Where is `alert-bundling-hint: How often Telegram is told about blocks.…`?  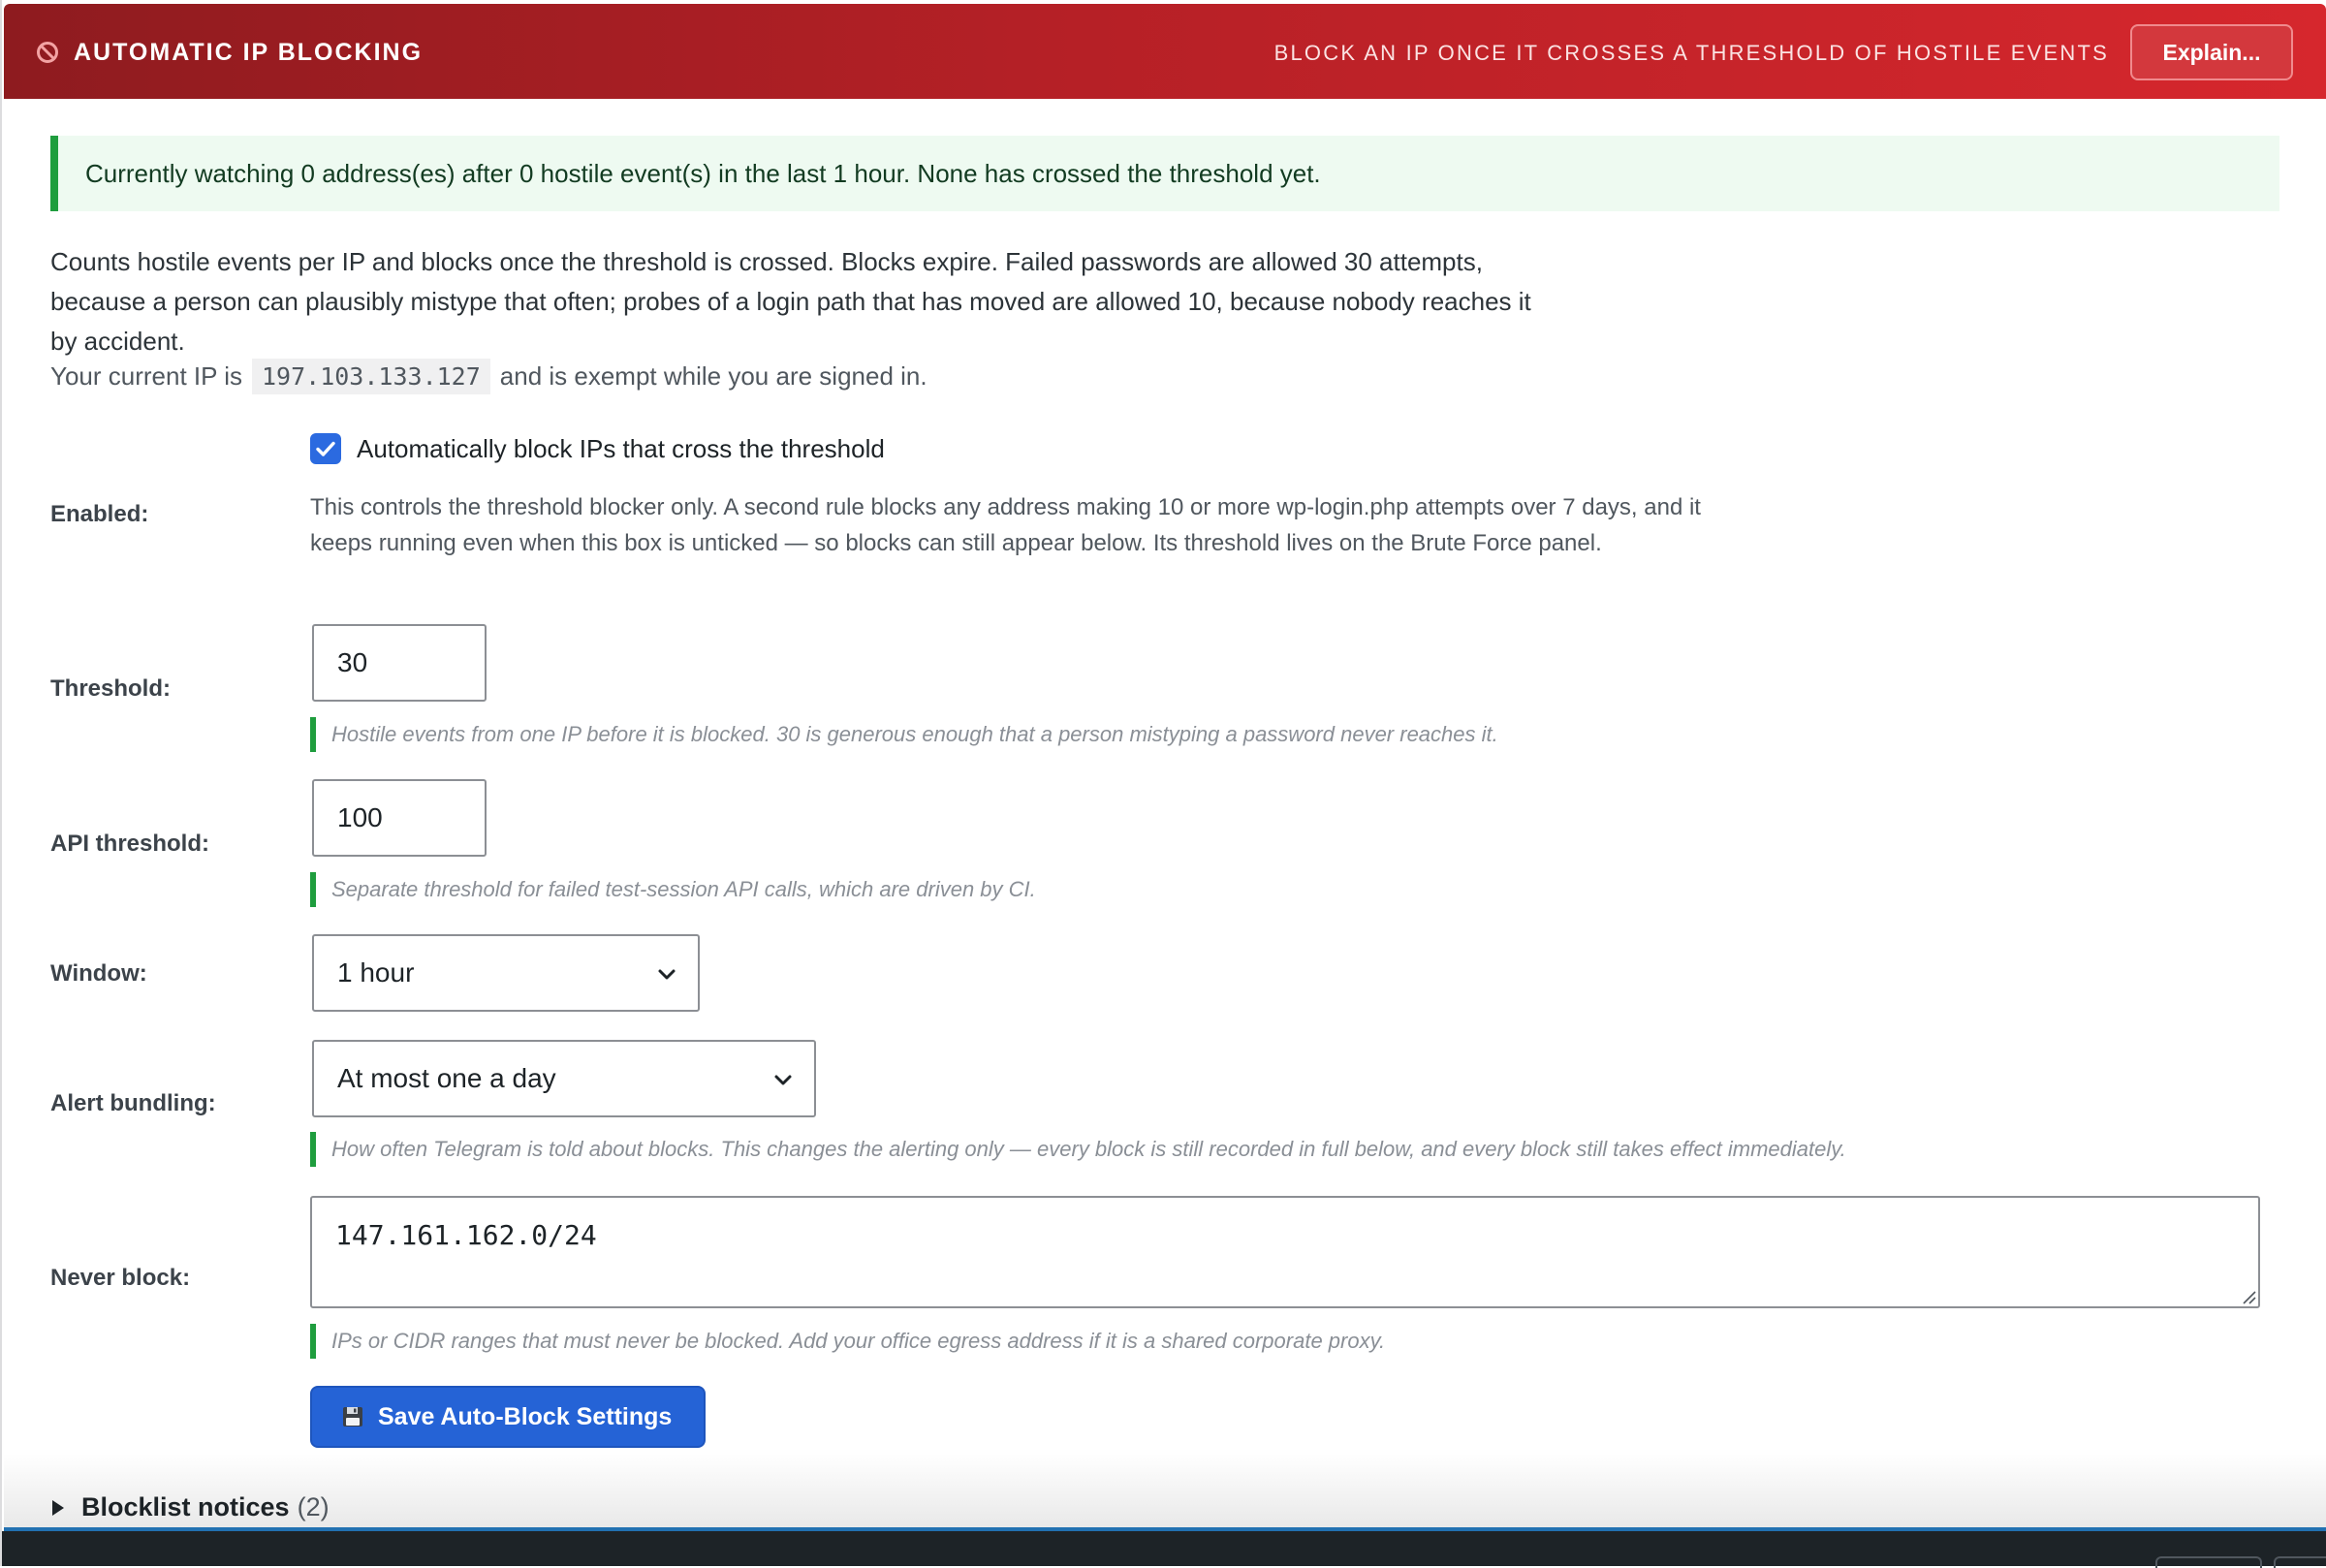
alert-bundling-hint: How often Telegram is told about blocks.… is located at coordinates (1078, 1149).